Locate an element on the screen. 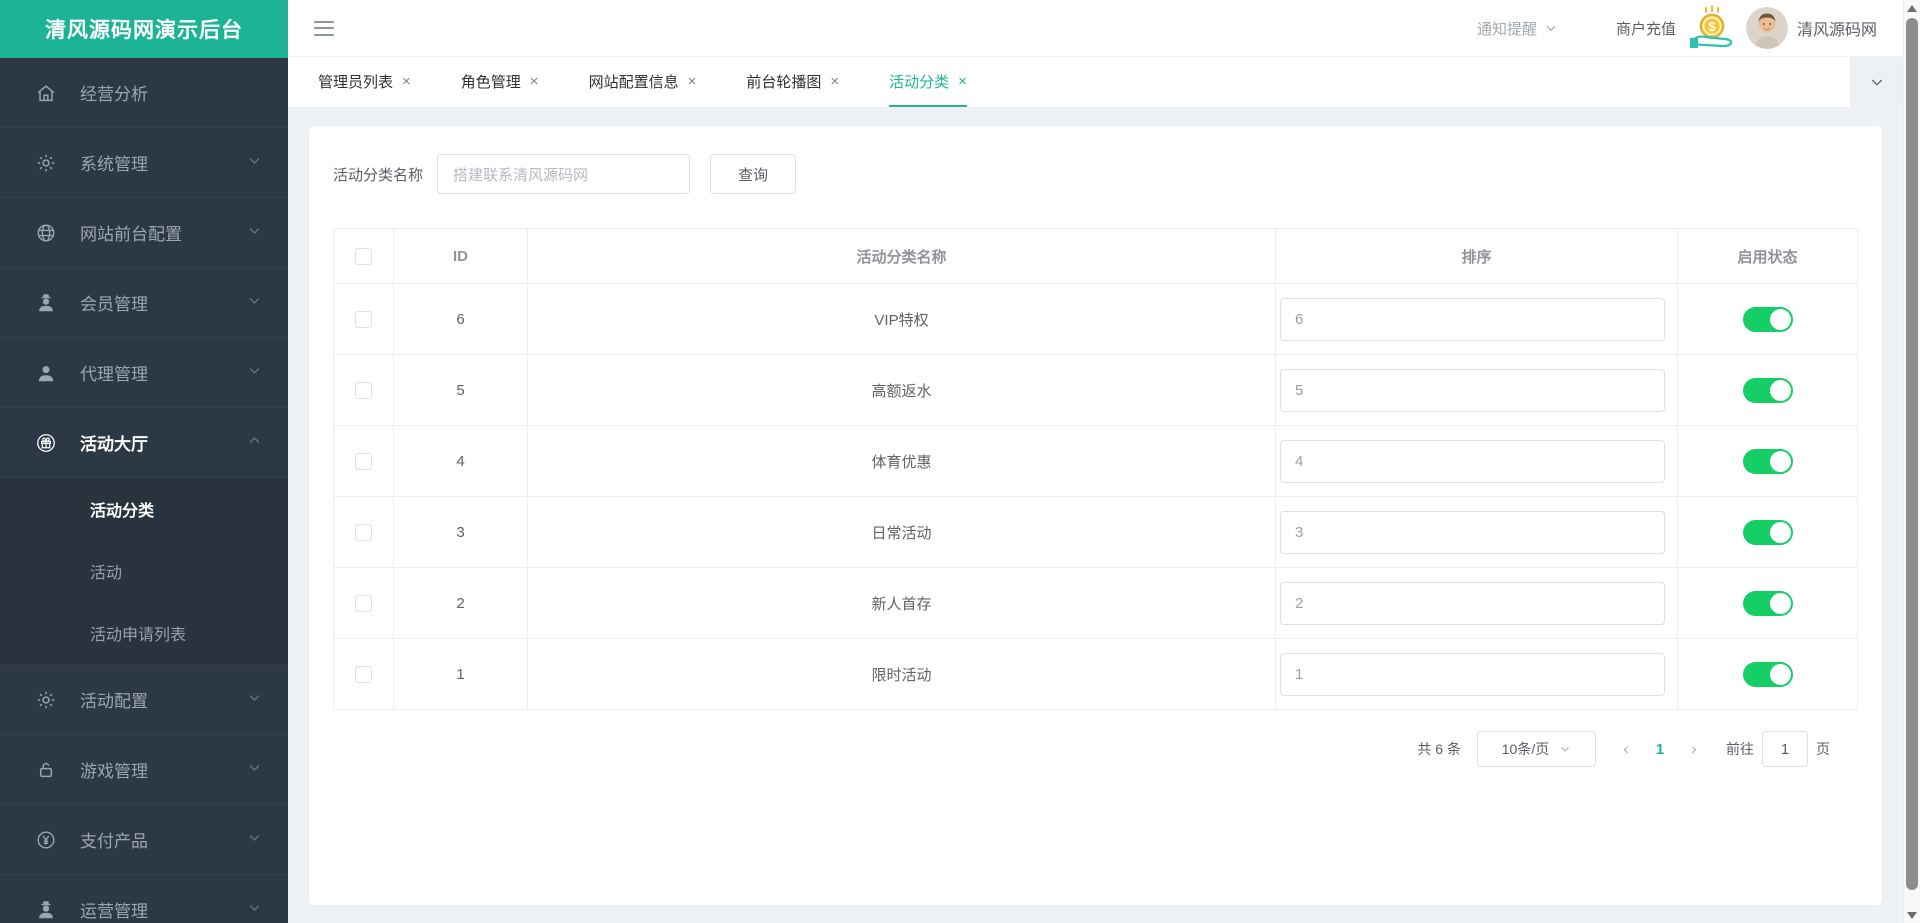  row-name-cell: 日常活动 is located at coordinates (901, 532).